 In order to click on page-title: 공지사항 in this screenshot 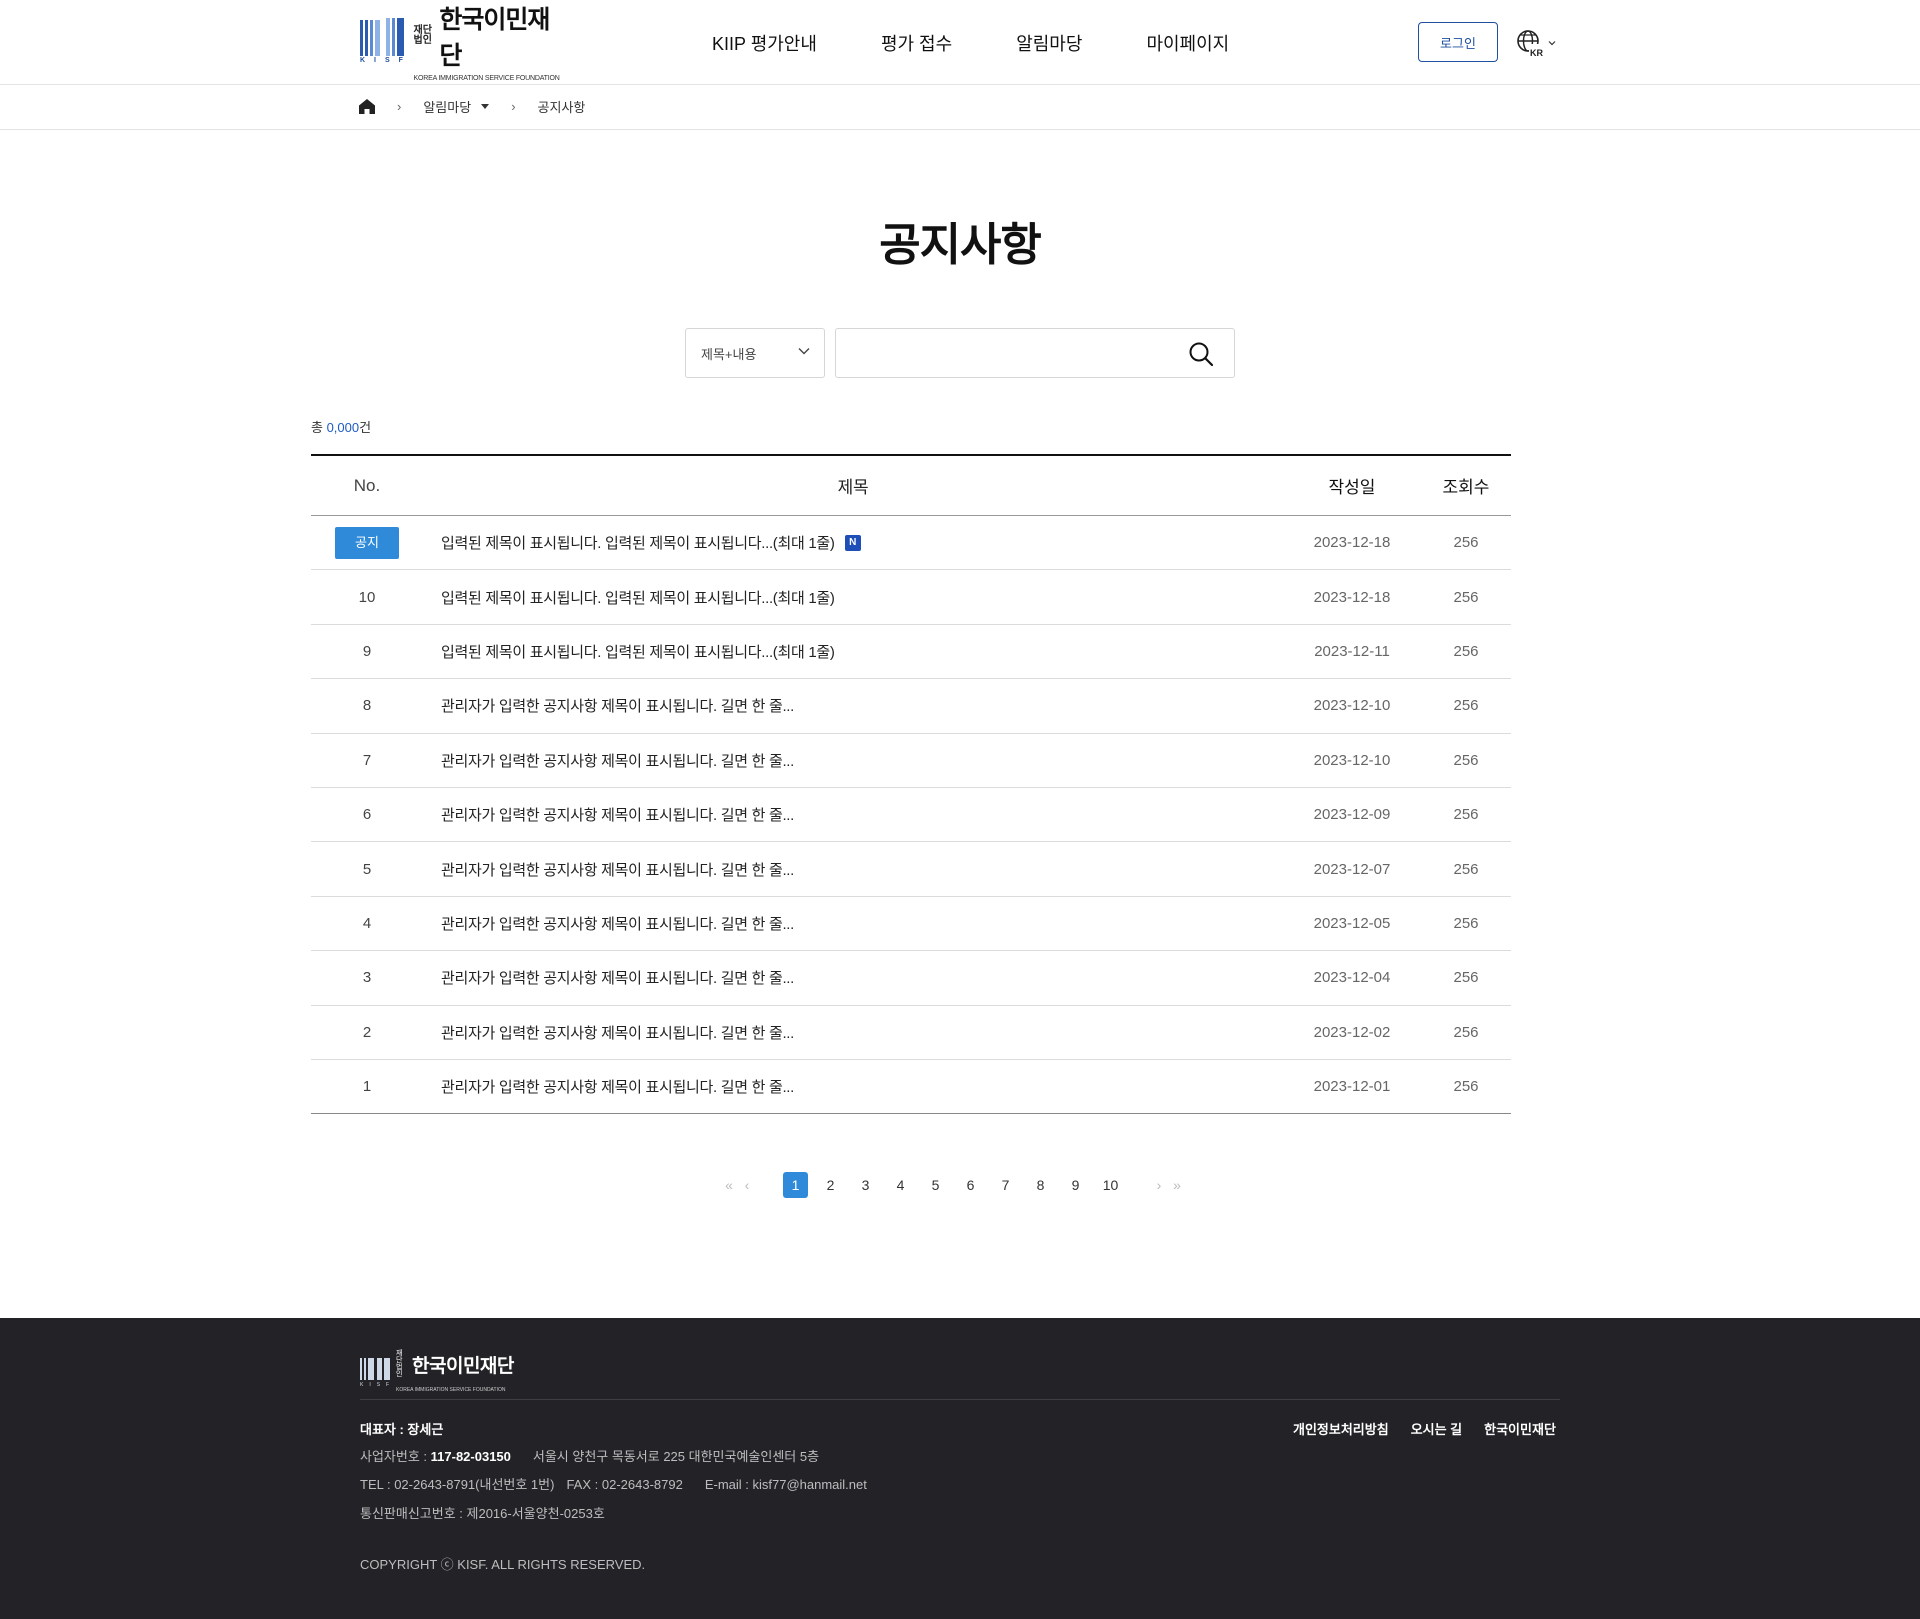, I will do `click(960, 244)`.